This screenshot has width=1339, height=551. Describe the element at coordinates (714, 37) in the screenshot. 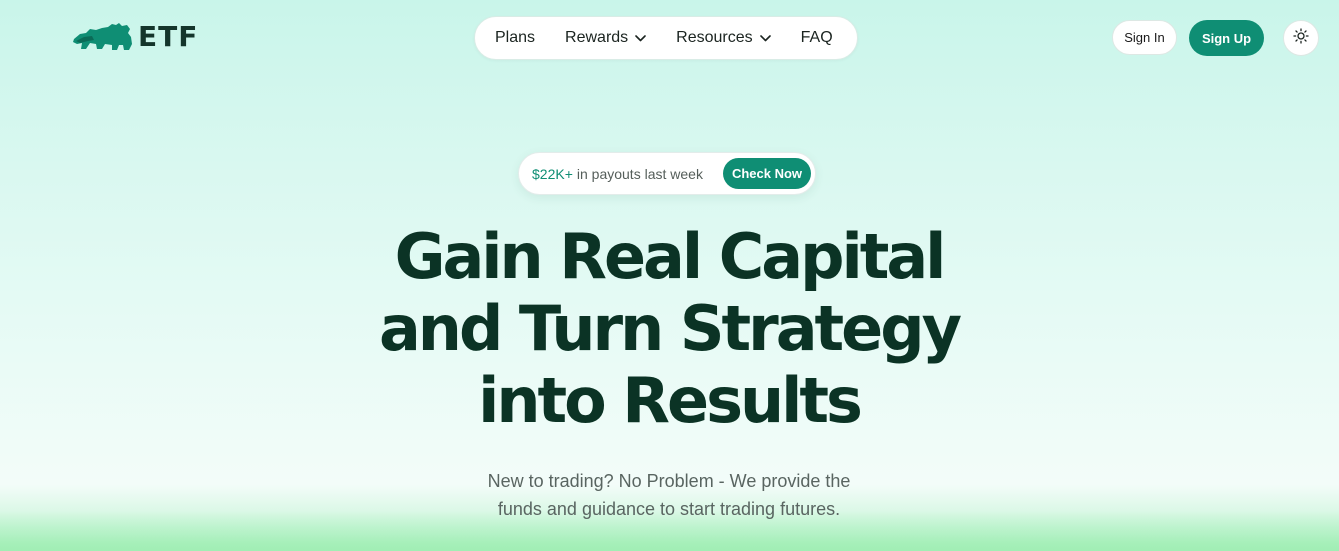

I see `nav-item-label: Resources` at that location.